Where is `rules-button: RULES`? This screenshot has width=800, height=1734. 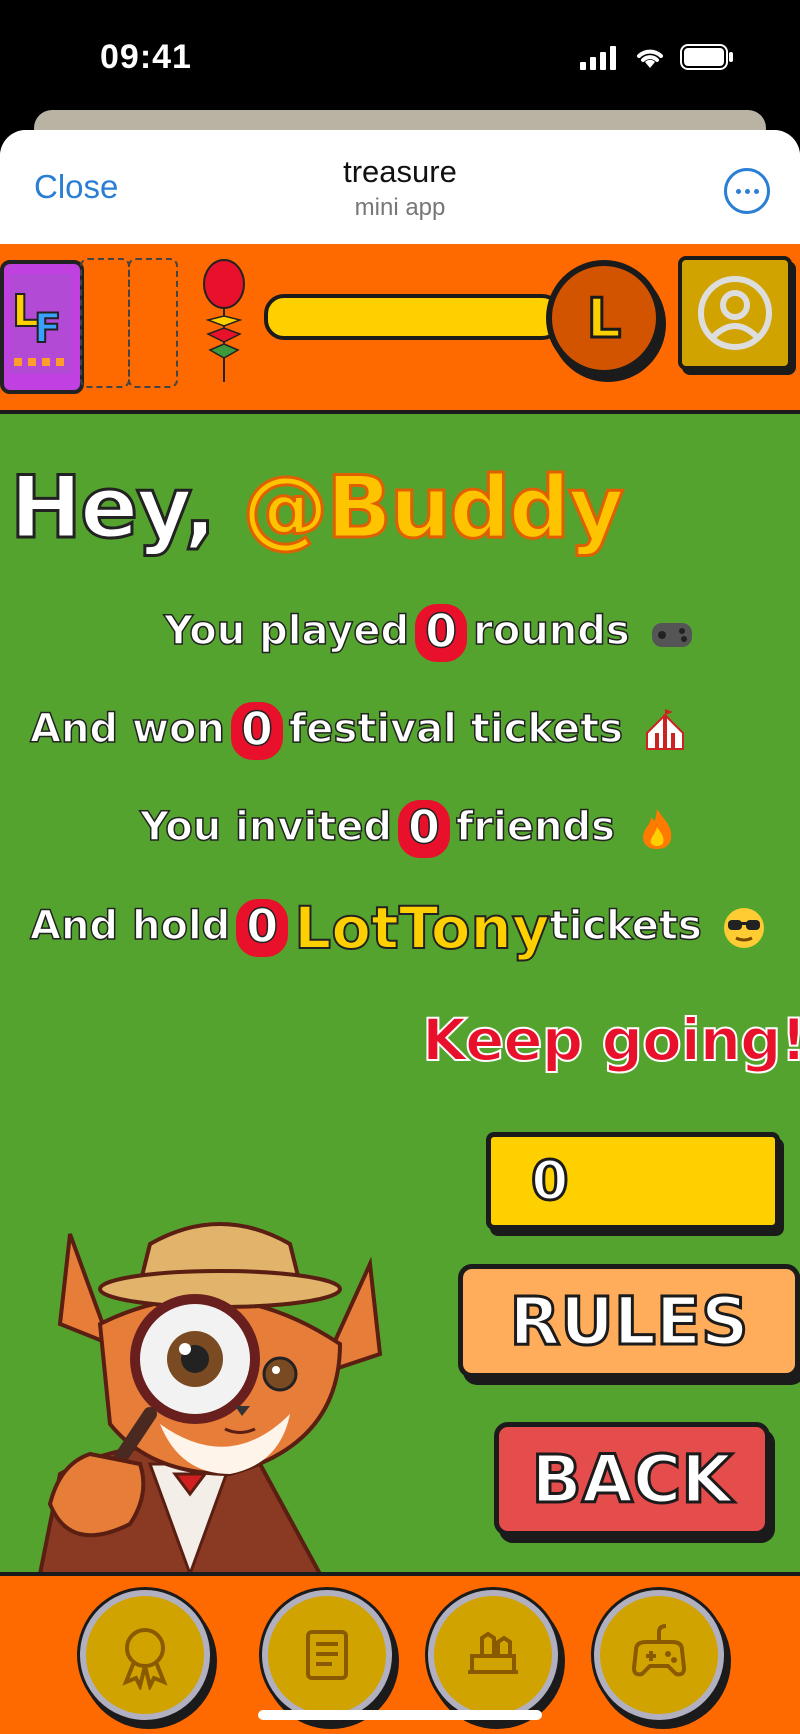
rules-button: RULES is located at coordinates (629, 1321).